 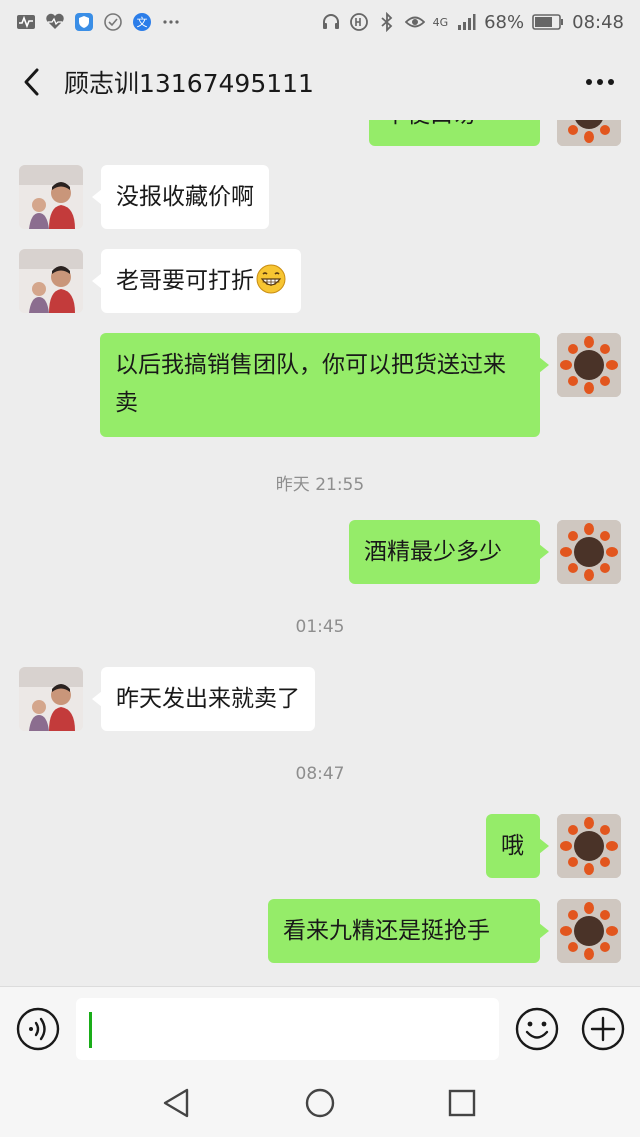 I want to click on battery-percent: 68%, so click(x=504, y=22).